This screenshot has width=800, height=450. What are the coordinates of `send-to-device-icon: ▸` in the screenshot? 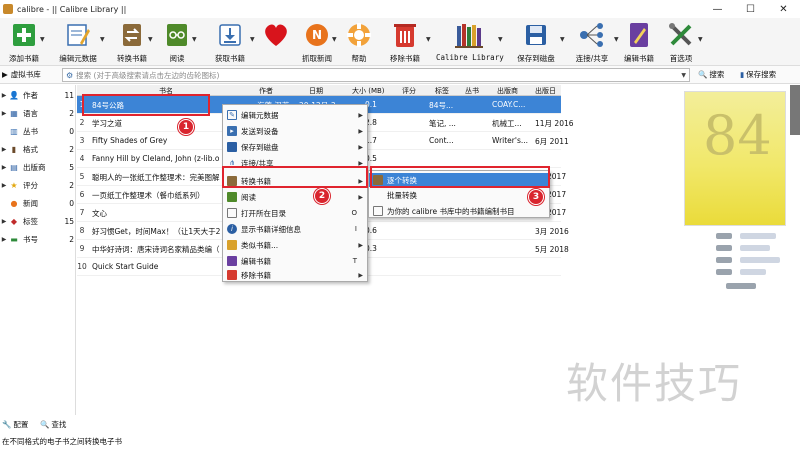 It's located at (232, 131).